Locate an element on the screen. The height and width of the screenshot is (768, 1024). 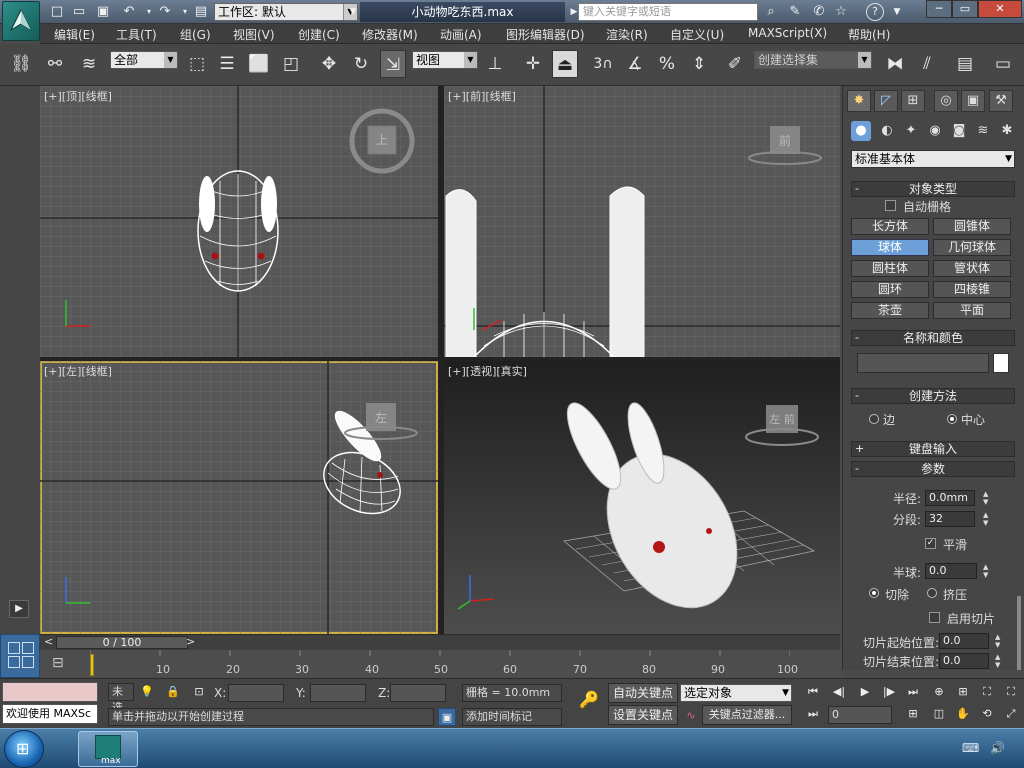
pivot-center-icon: ⊥ is located at coordinates (495, 64).